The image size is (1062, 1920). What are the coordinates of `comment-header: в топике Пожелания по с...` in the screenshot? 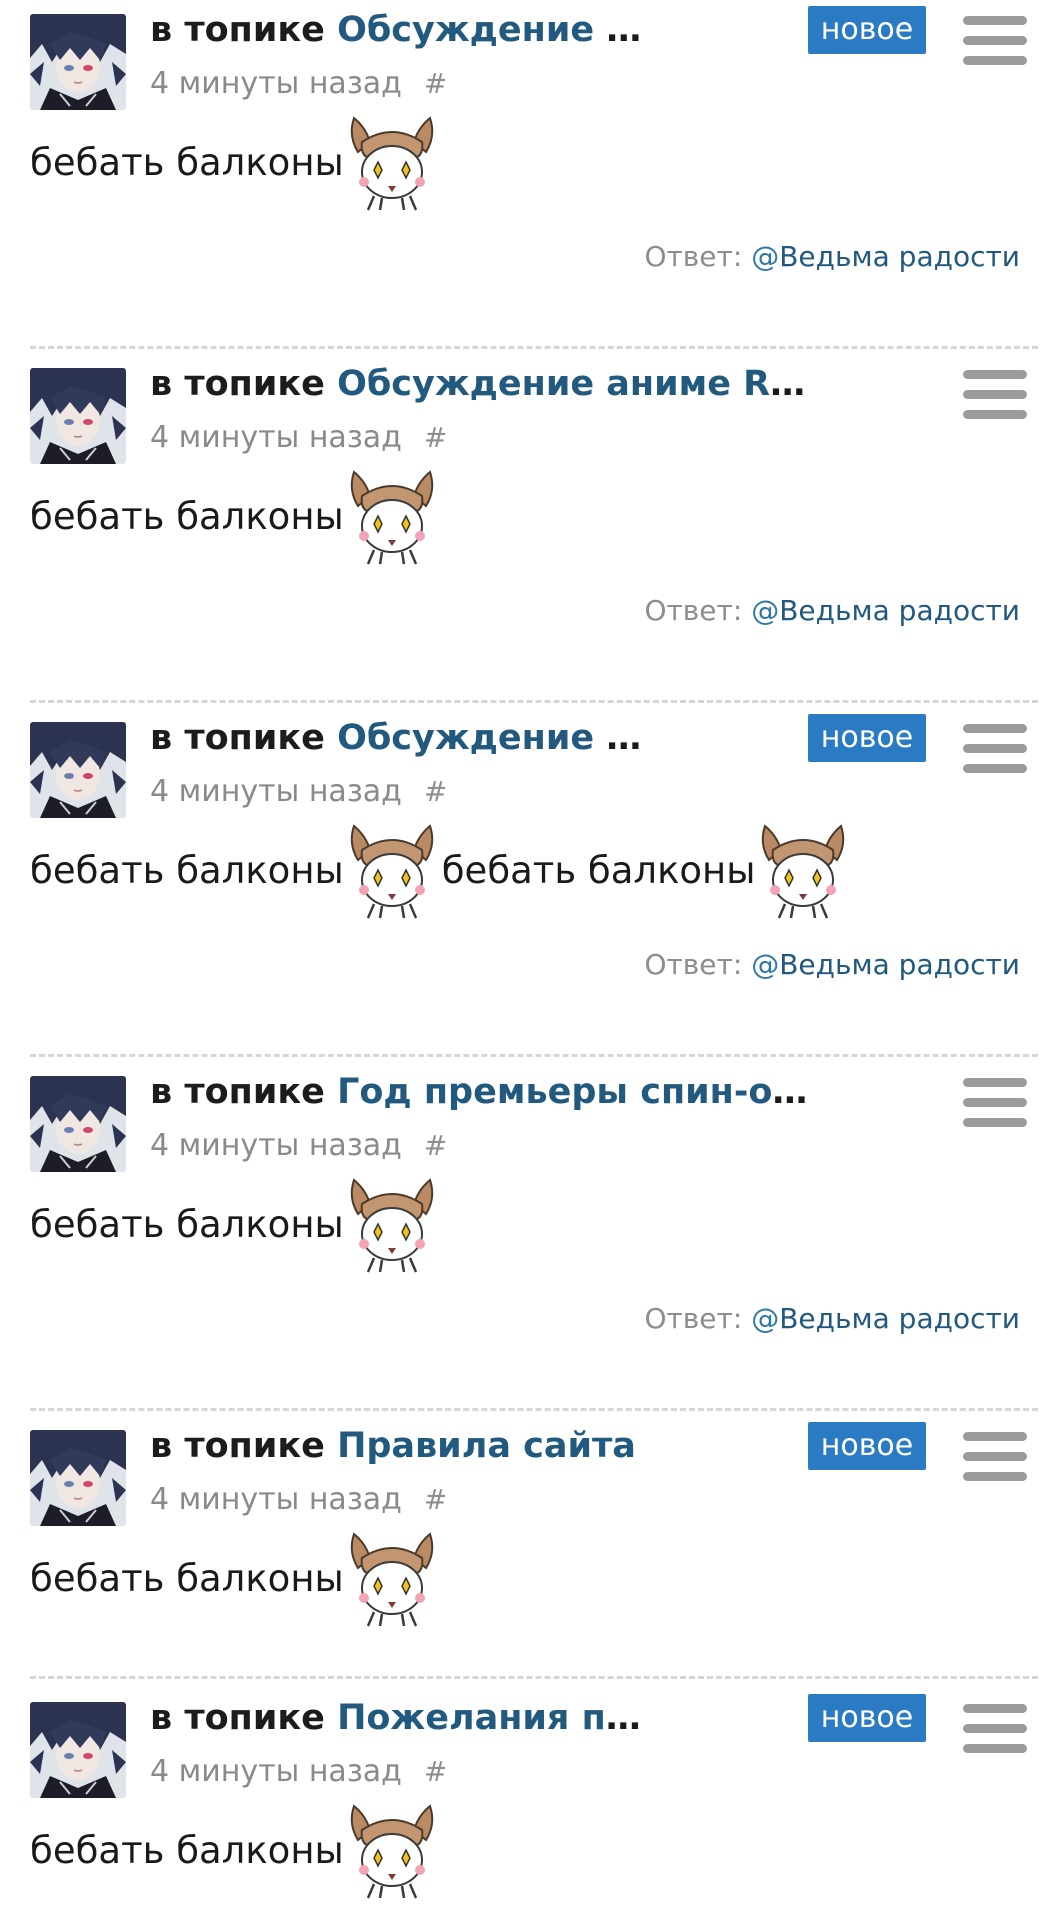 It's located at (400, 1718).